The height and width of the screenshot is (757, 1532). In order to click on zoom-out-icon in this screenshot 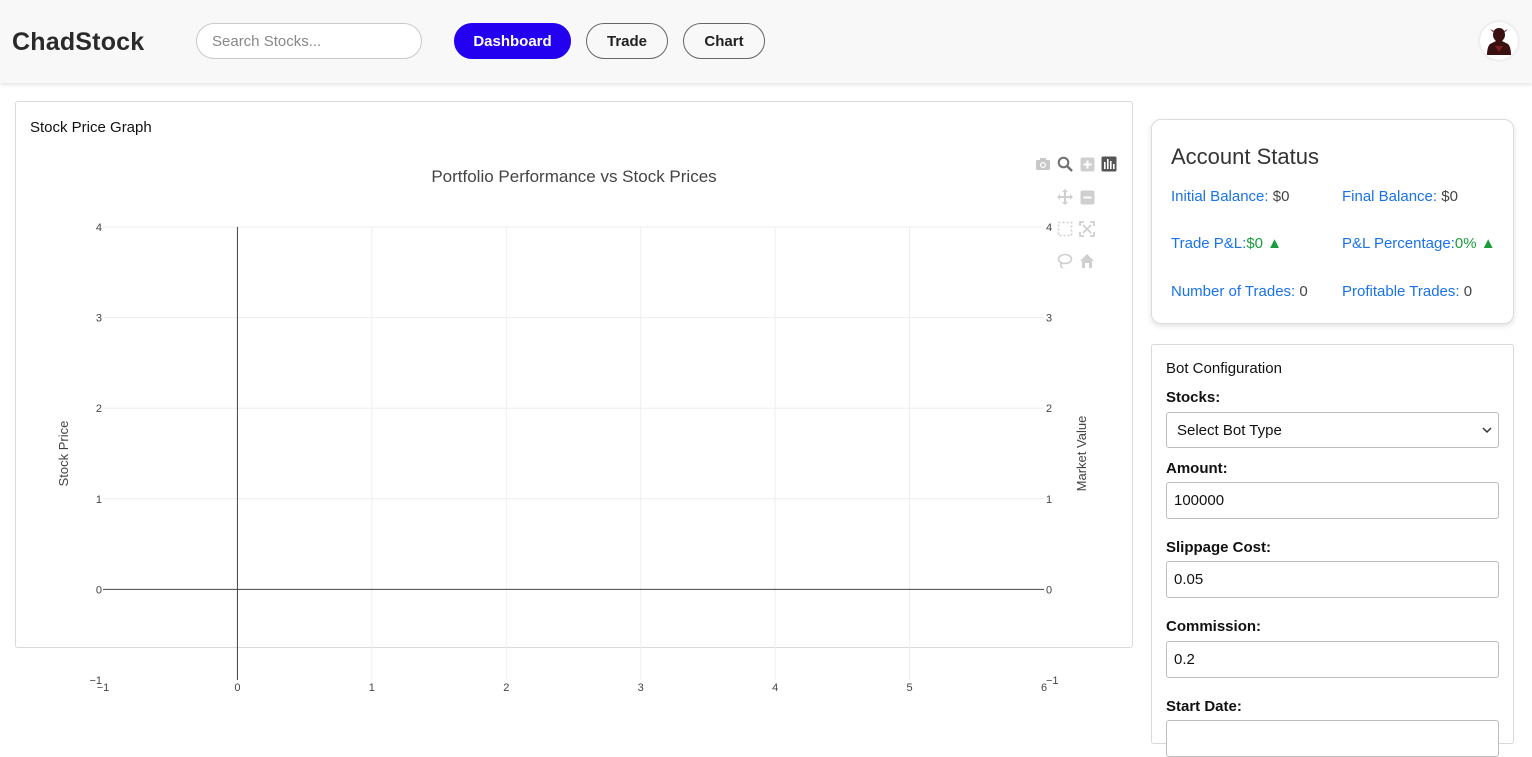, I will do `click(1087, 197)`.